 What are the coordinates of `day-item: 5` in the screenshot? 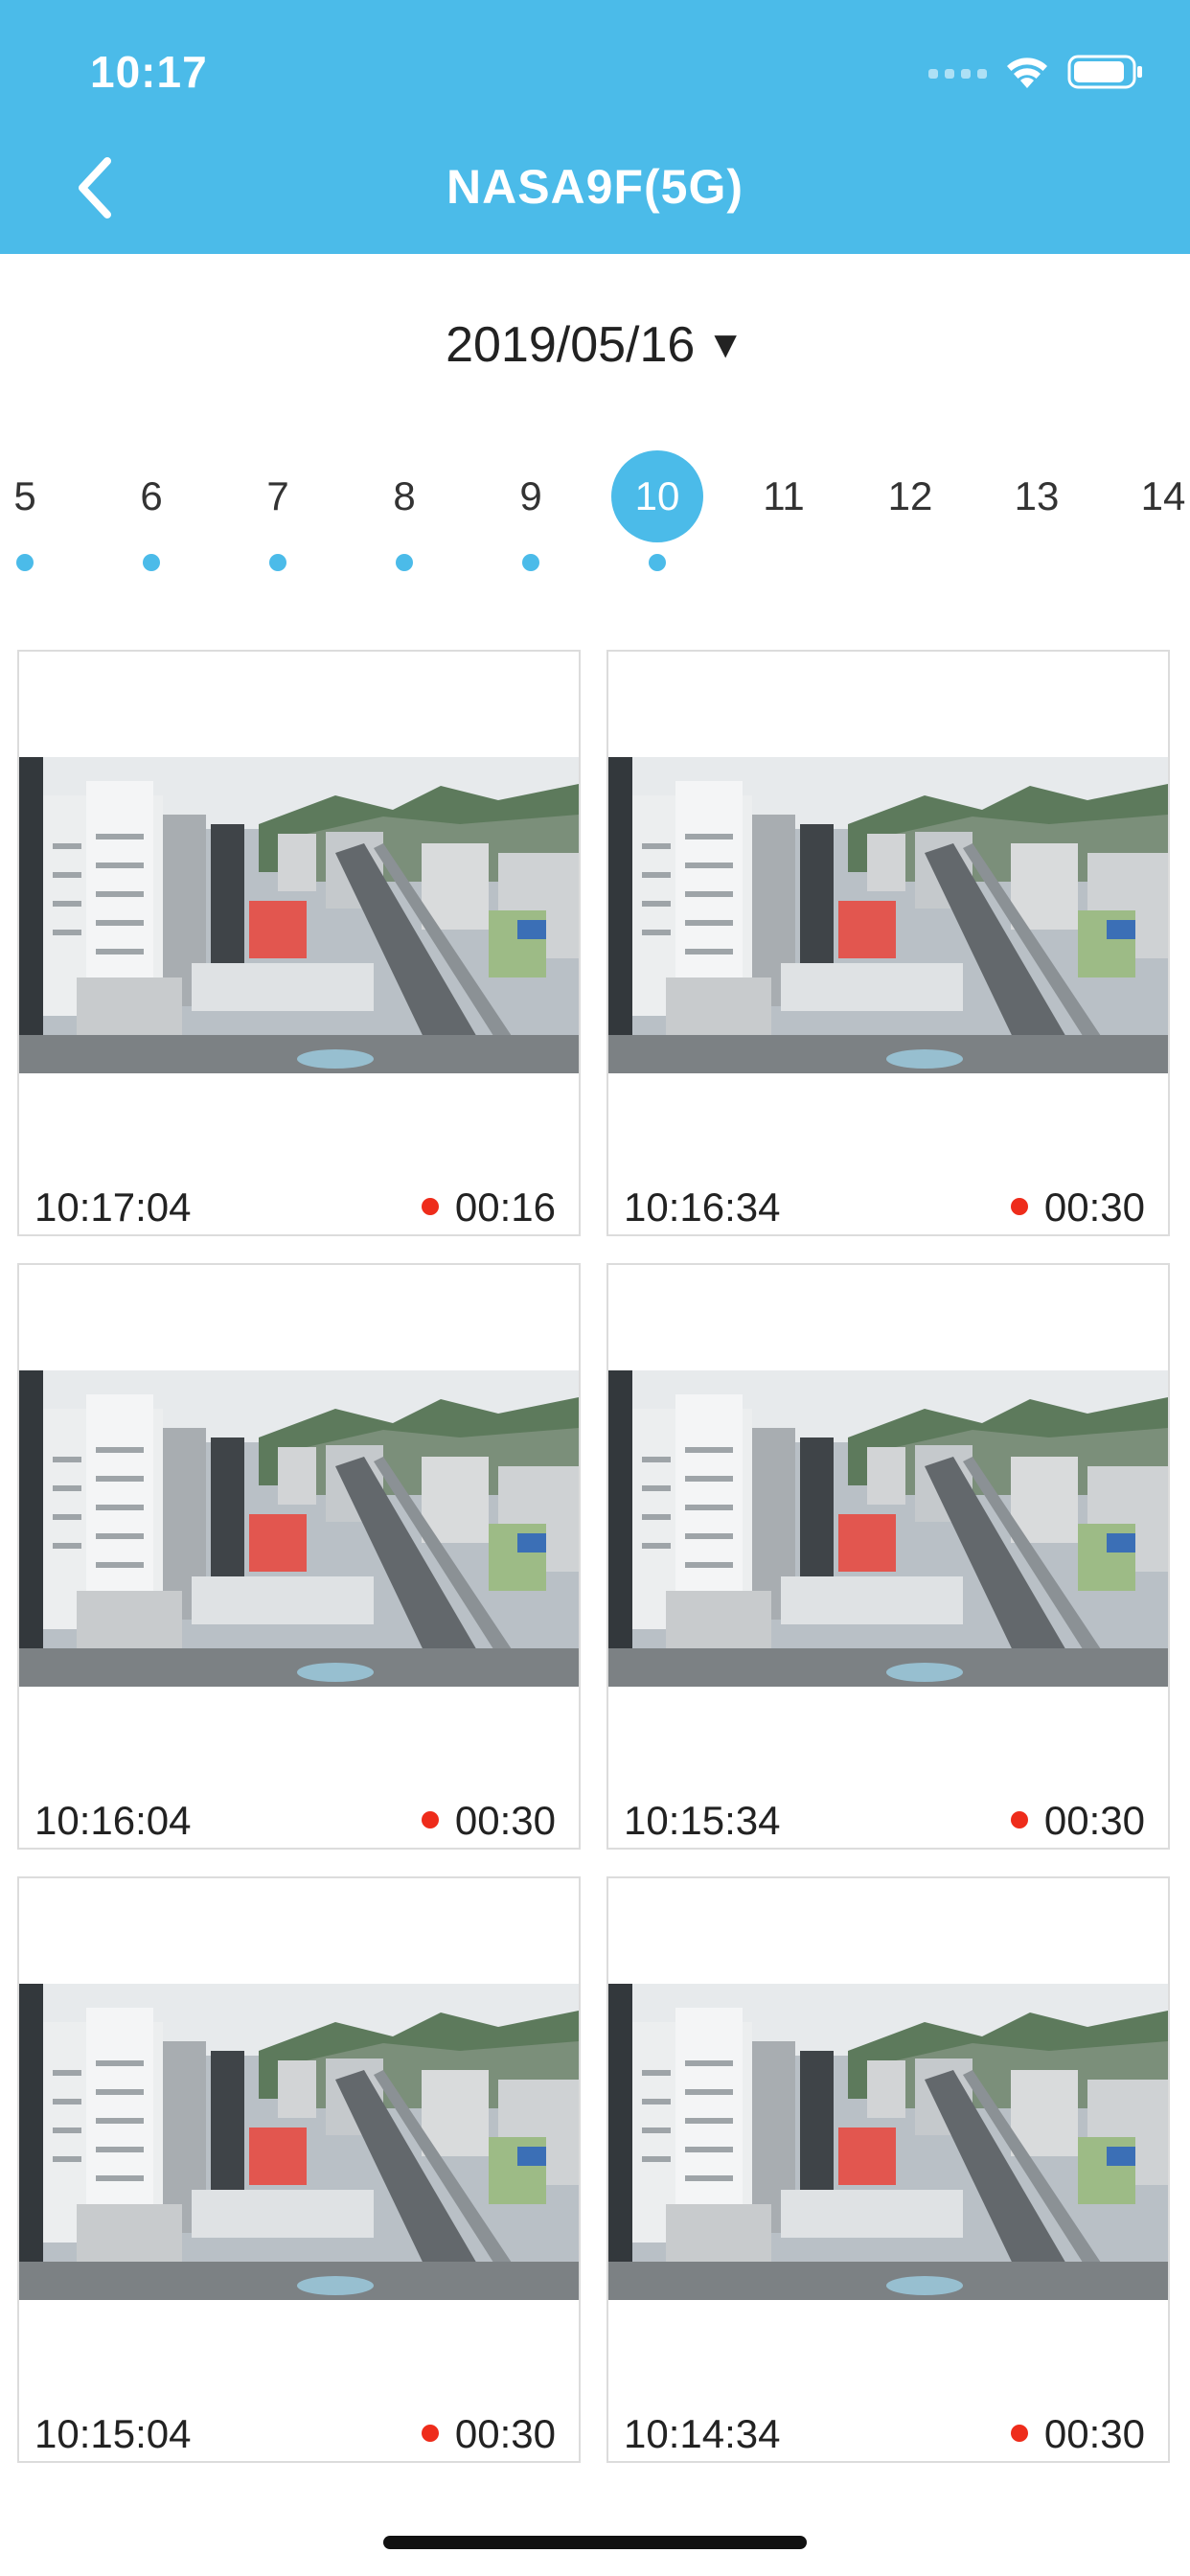 It's located at (37, 512).